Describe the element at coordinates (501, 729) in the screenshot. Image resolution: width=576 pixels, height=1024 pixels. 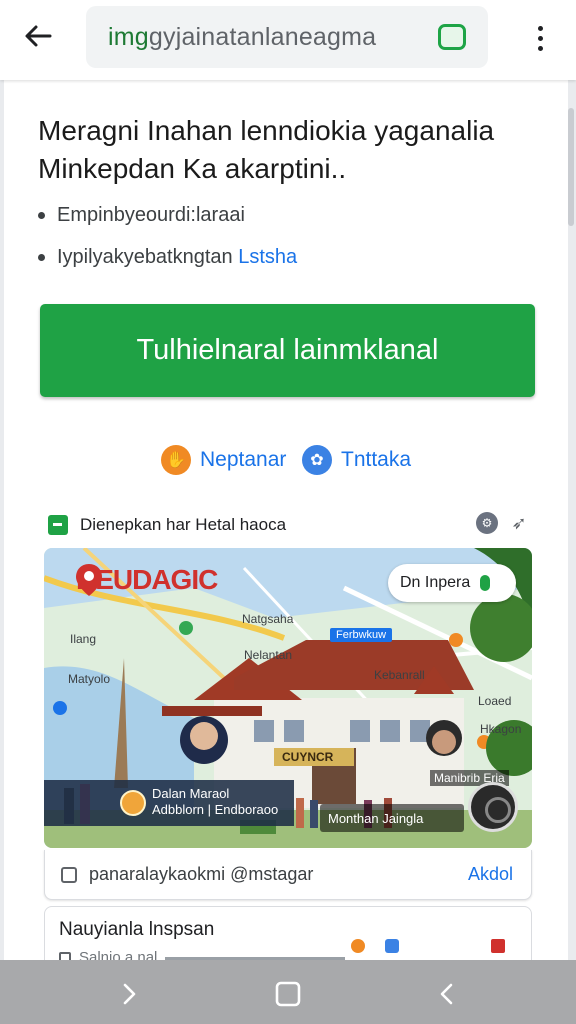
I see `map-label: Hkagon` at that location.